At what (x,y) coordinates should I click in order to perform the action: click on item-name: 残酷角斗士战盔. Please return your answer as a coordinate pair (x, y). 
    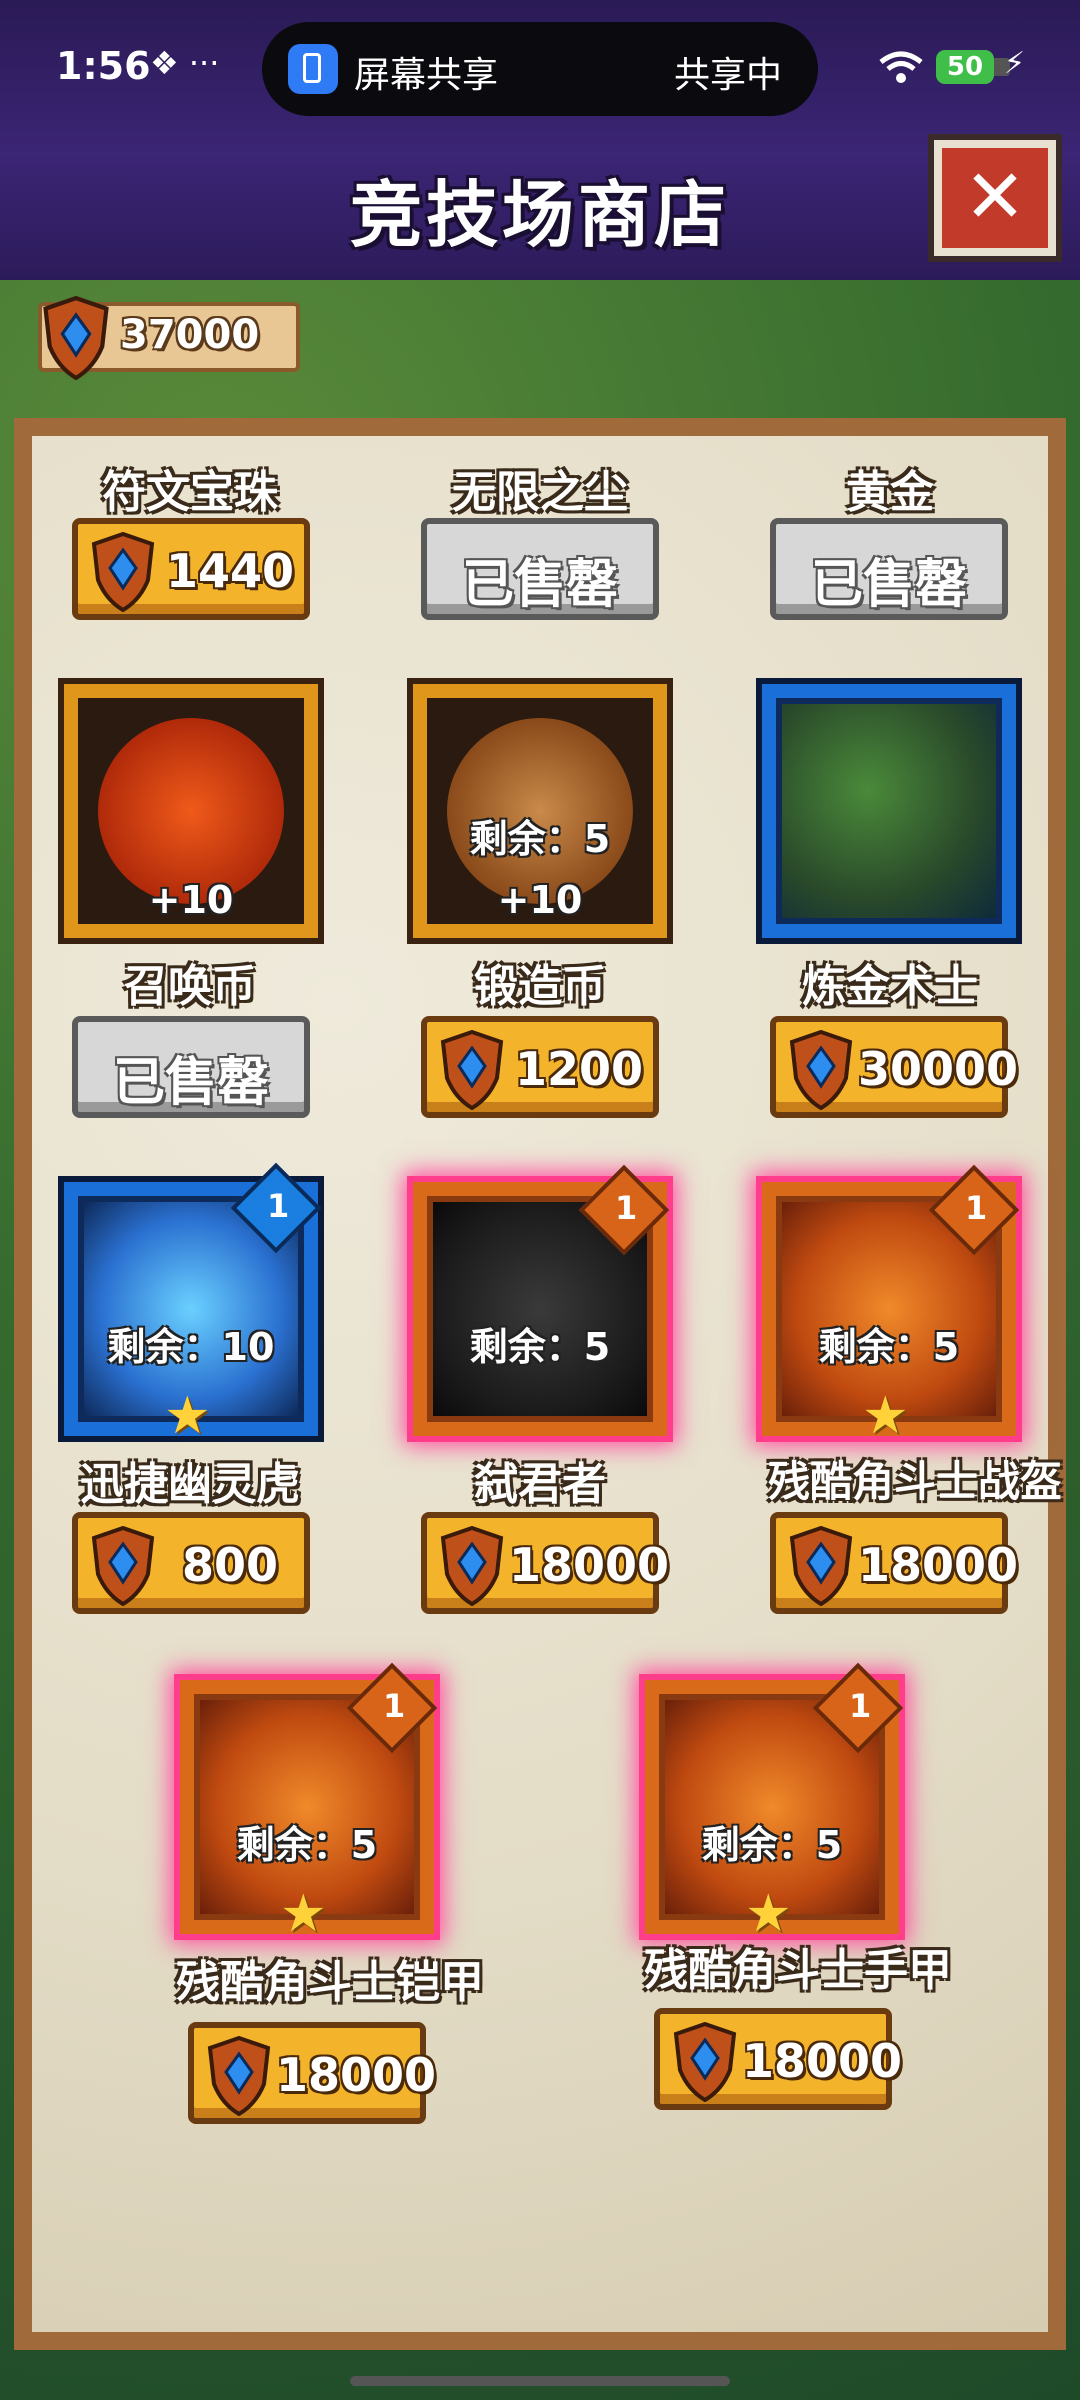
    Looking at the image, I should click on (914, 1481).